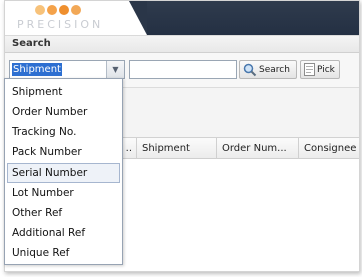  Describe the element at coordinates (31, 43) in the screenshot. I see `section-title-text: Search` at that location.